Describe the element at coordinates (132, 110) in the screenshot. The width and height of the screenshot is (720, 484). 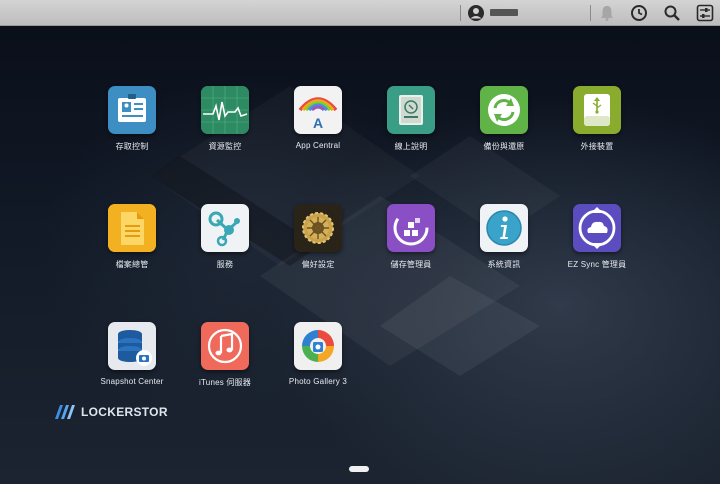
I see `access-control-icon` at that location.